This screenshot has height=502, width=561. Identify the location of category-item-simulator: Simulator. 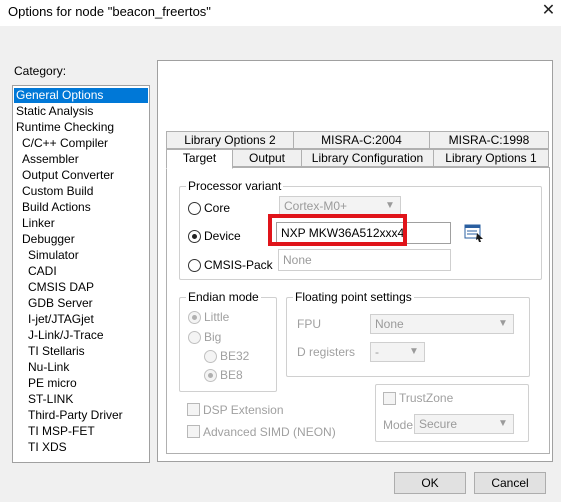
(53, 255).